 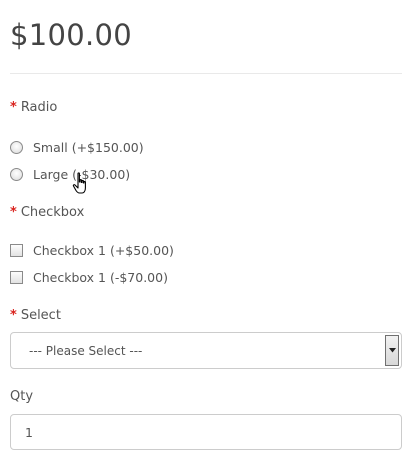 I want to click on radio-option-large: Large (-$30.00), so click(x=70, y=174).